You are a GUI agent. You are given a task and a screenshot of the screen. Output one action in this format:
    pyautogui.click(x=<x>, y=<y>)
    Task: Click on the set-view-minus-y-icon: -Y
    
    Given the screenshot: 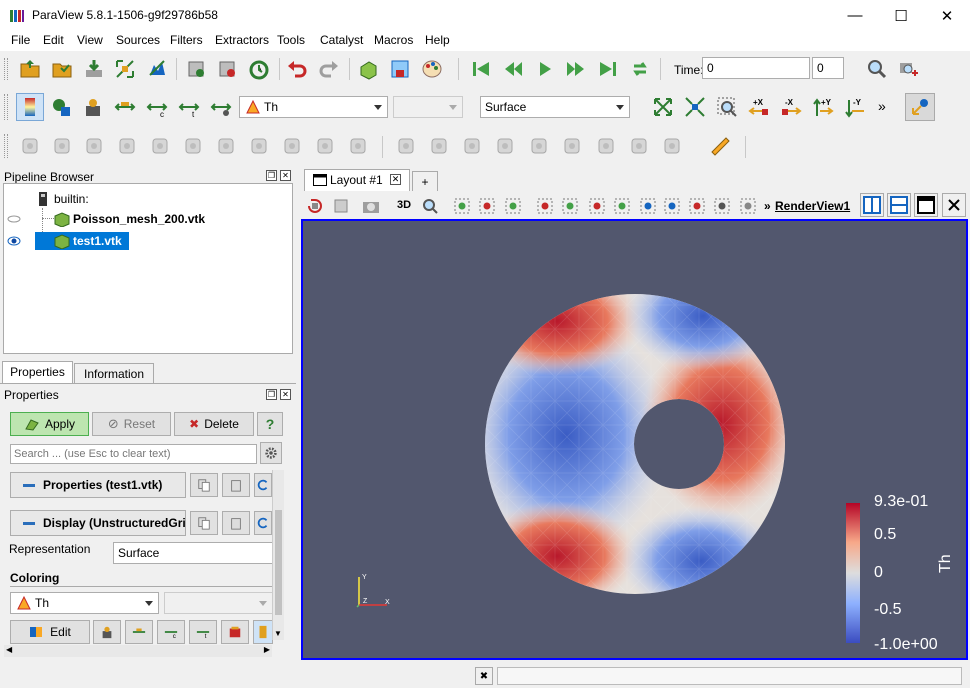 What is the action you would take?
    pyautogui.click(x=855, y=107)
    